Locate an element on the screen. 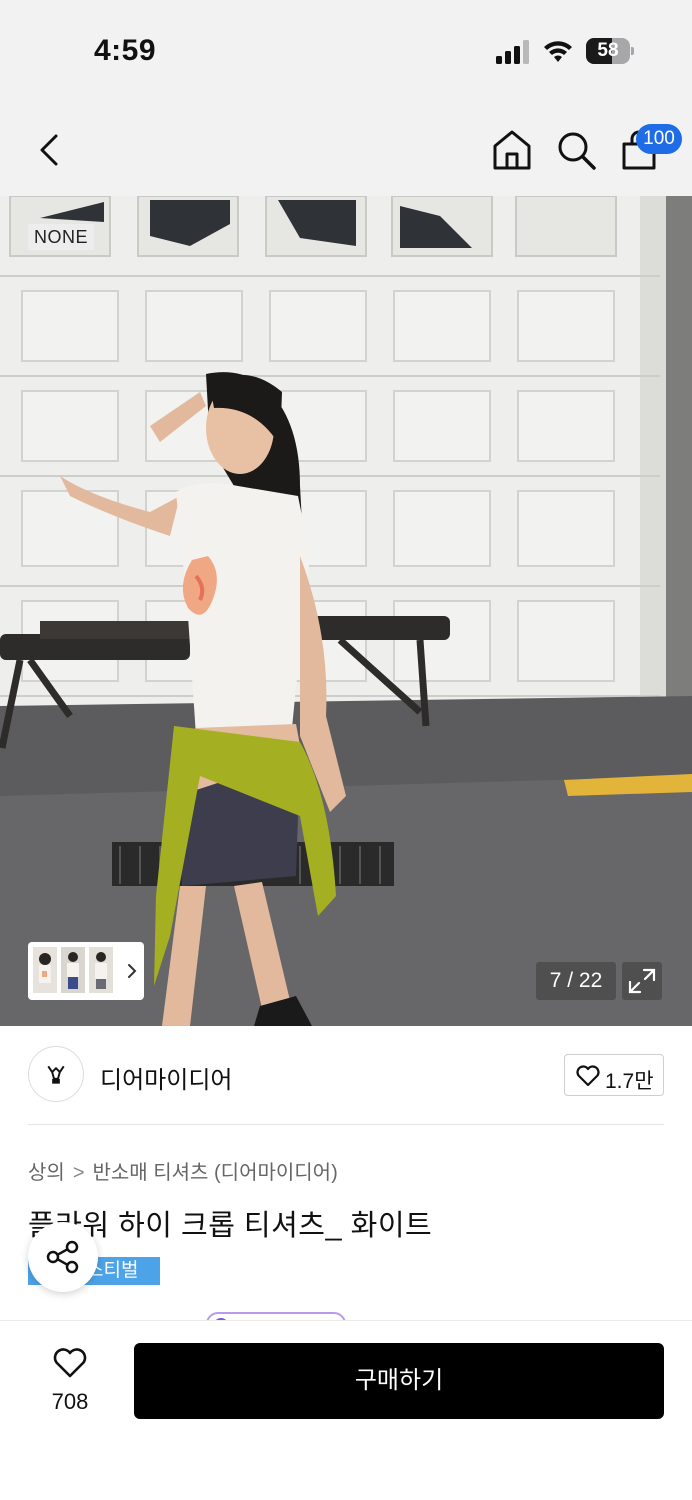 The height and width of the screenshot is (1500, 692). chevron-right-icon is located at coordinates (132, 971).